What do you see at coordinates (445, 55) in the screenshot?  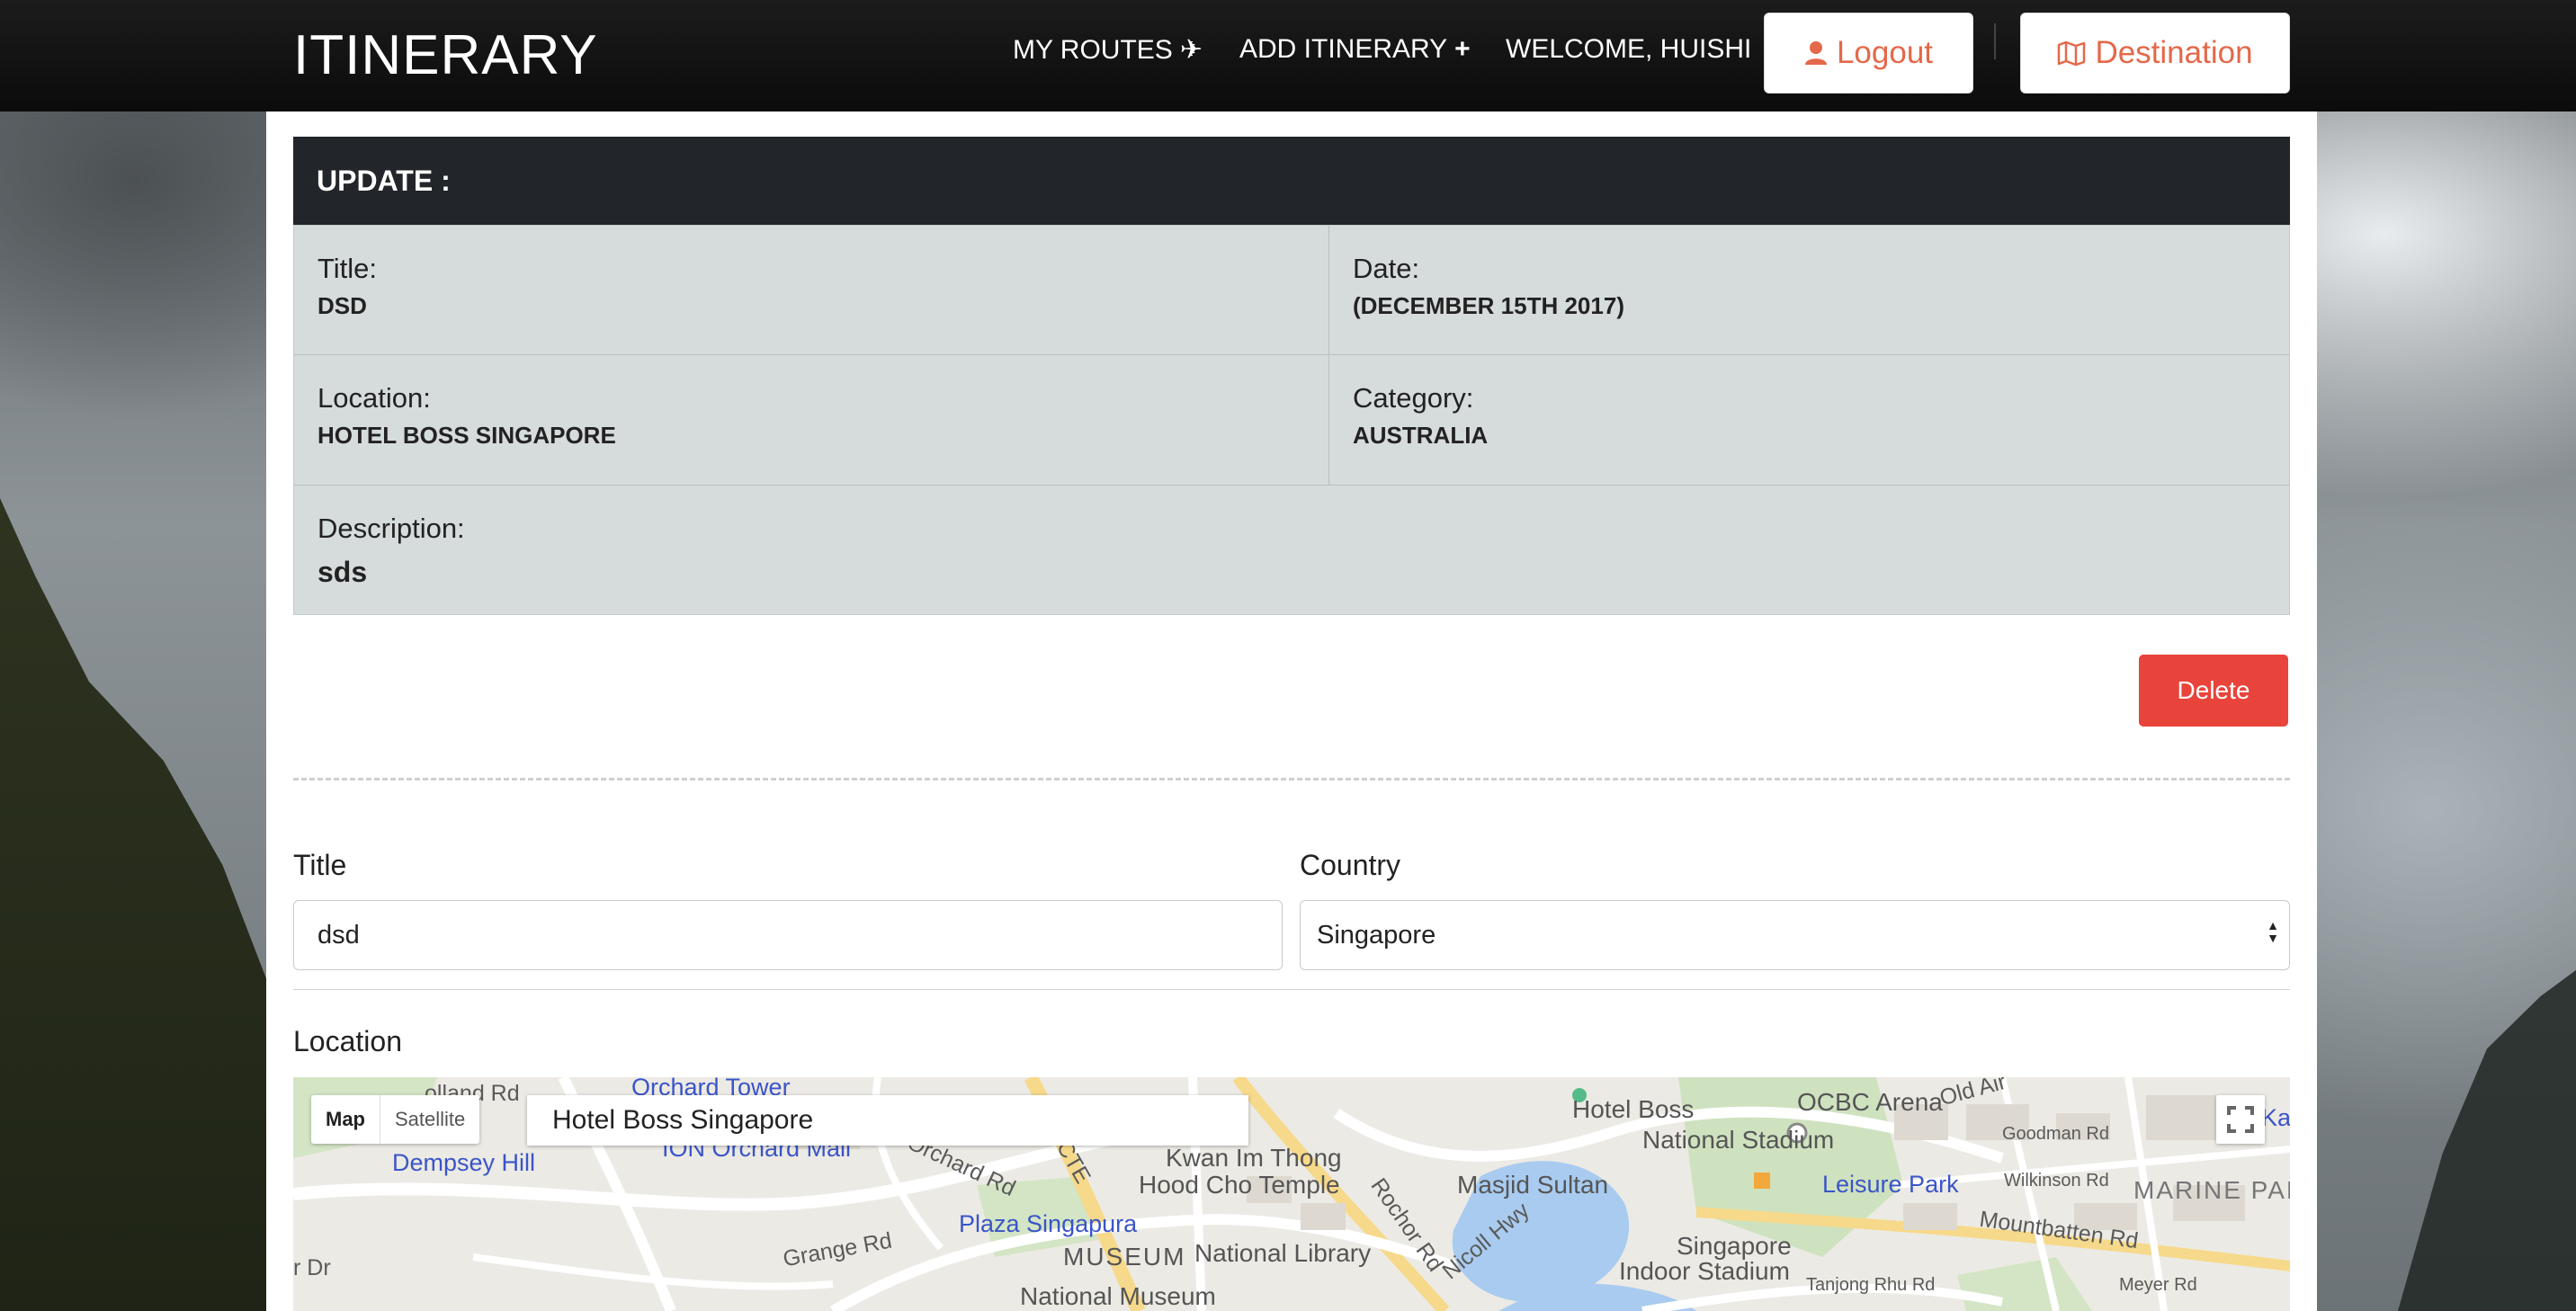 I see `brand-logo-text: ITINERARY` at bounding box center [445, 55].